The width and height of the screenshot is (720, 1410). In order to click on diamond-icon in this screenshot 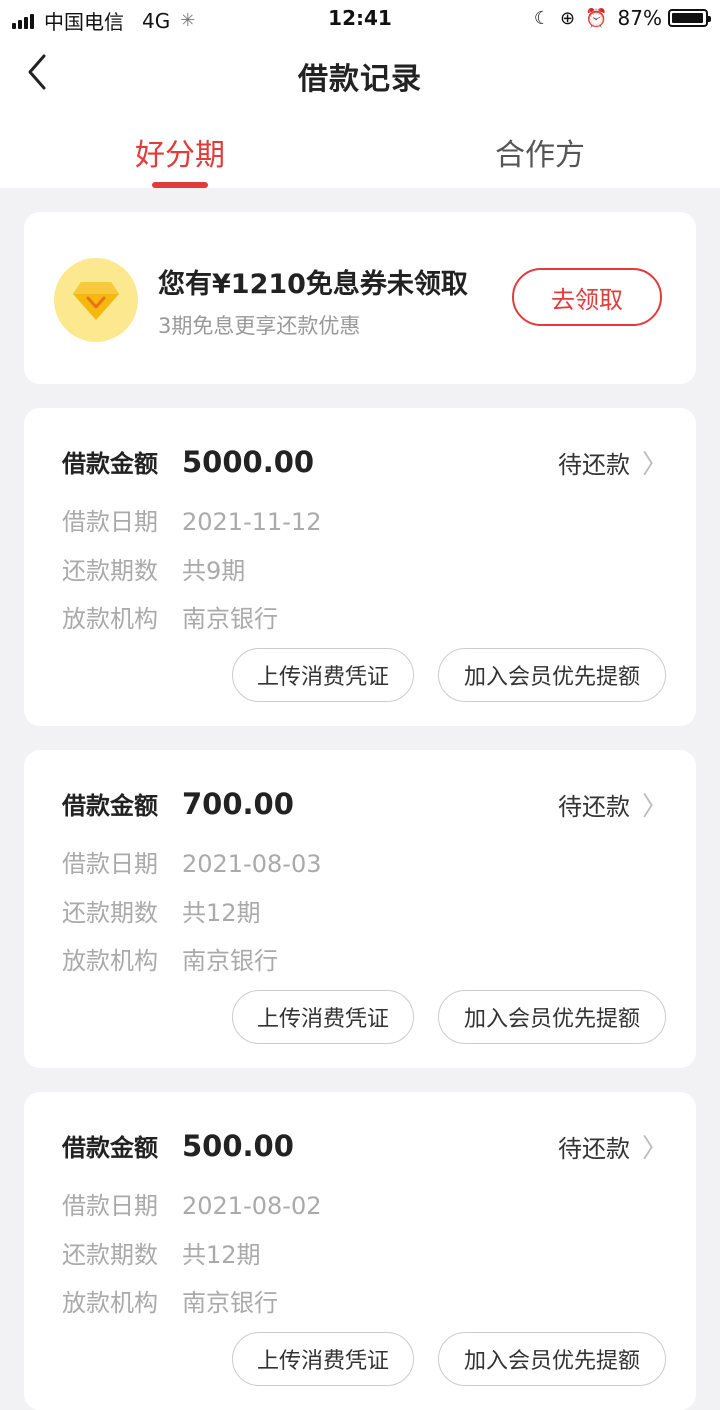, I will do `click(96, 300)`.